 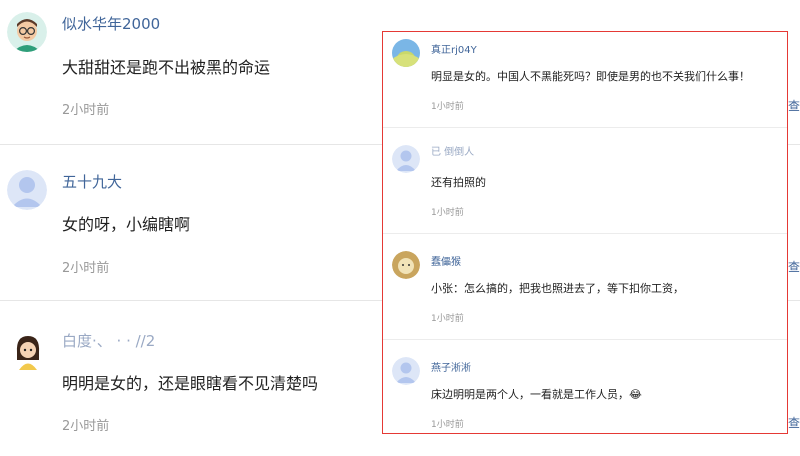 What do you see at coordinates (557, 288) in the screenshot?
I see `reply-text: 小张：怎么搞的，把我也照进去了，等下扣你工资，` at bounding box center [557, 288].